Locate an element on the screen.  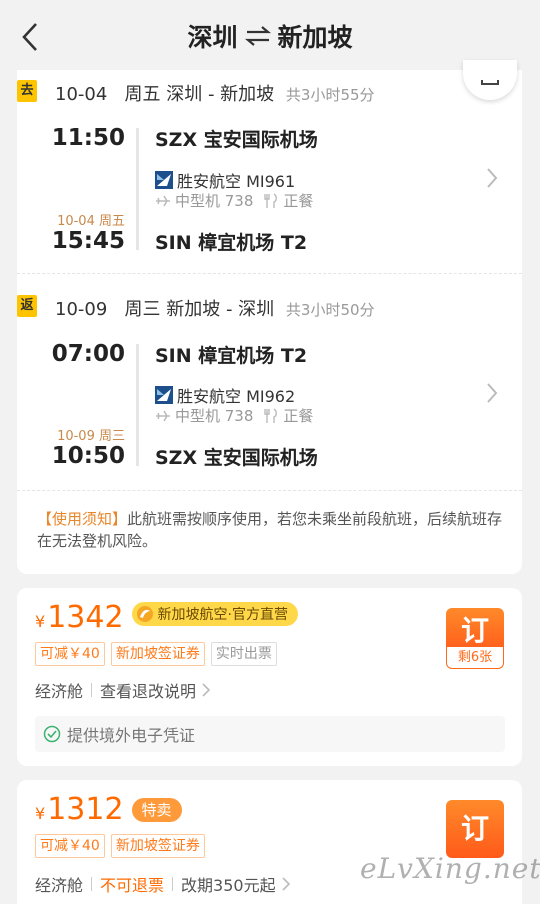
share-button is located at coordinates (490, 80).